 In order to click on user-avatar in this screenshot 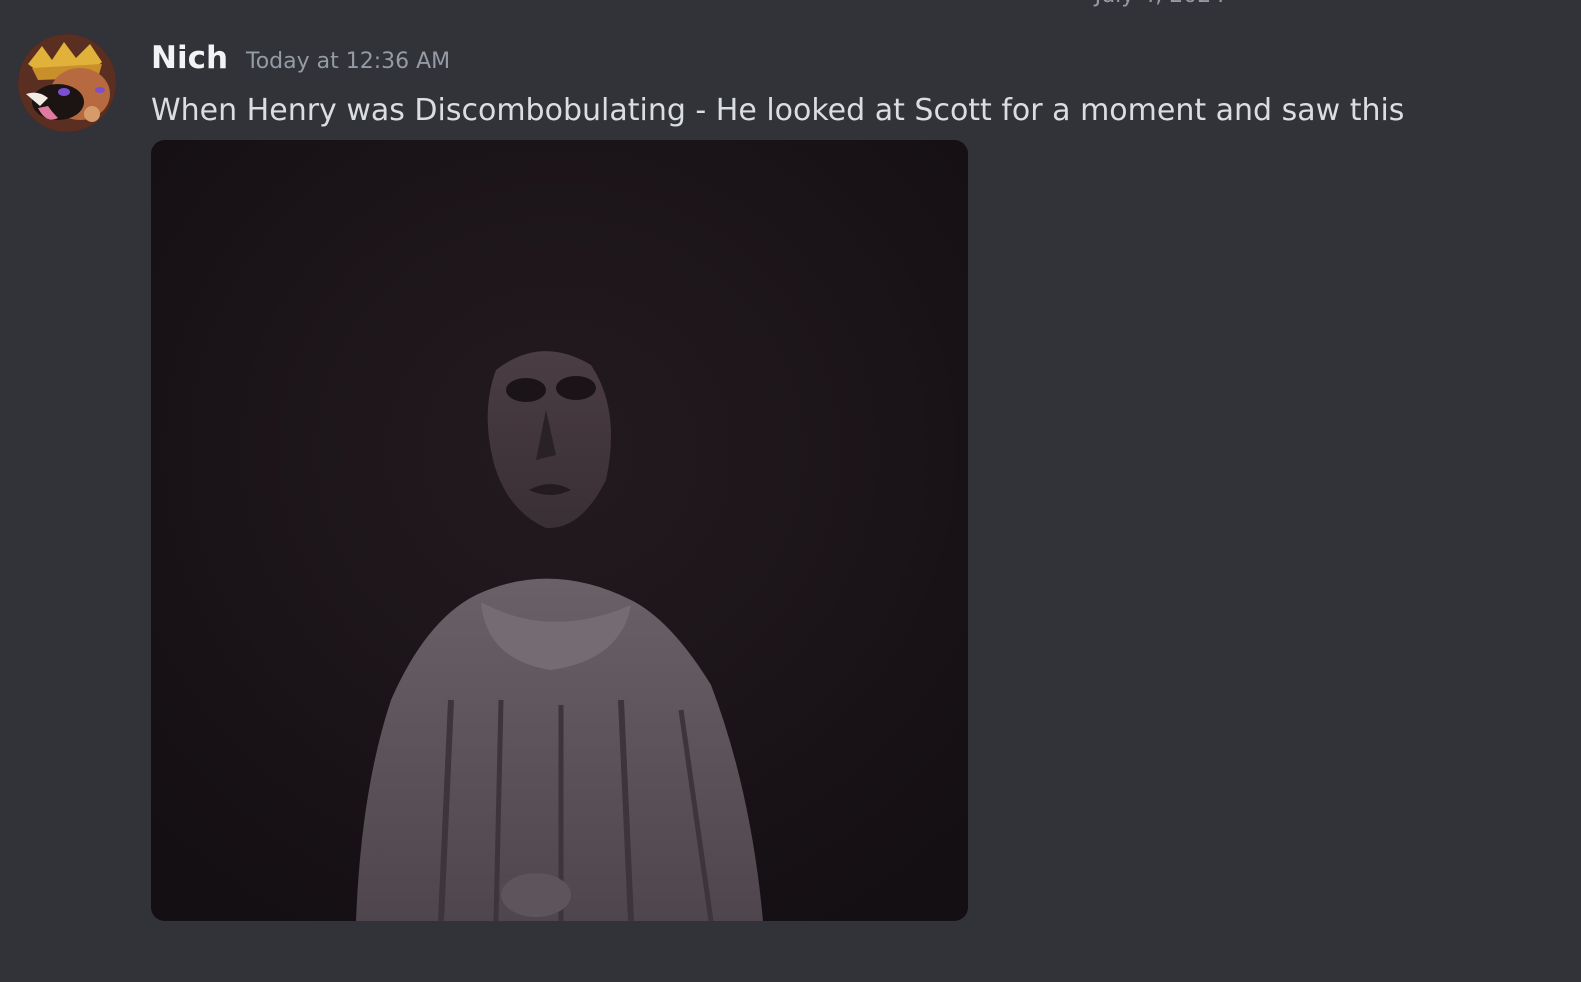, I will do `click(67, 83)`.